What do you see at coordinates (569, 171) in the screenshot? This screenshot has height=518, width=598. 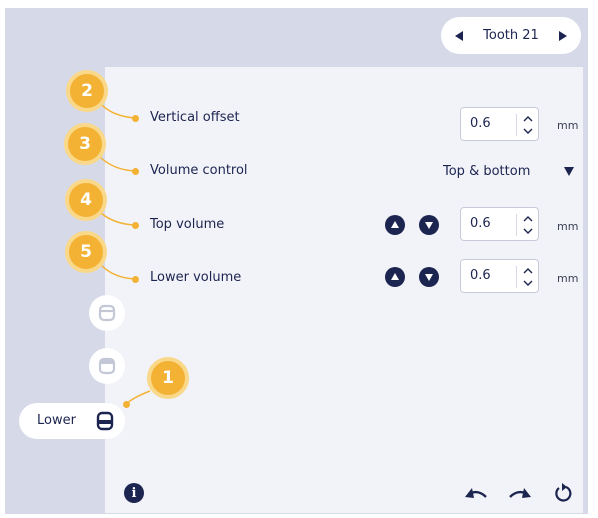 I see `dropdown-arrow-icon` at bounding box center [569, 171].